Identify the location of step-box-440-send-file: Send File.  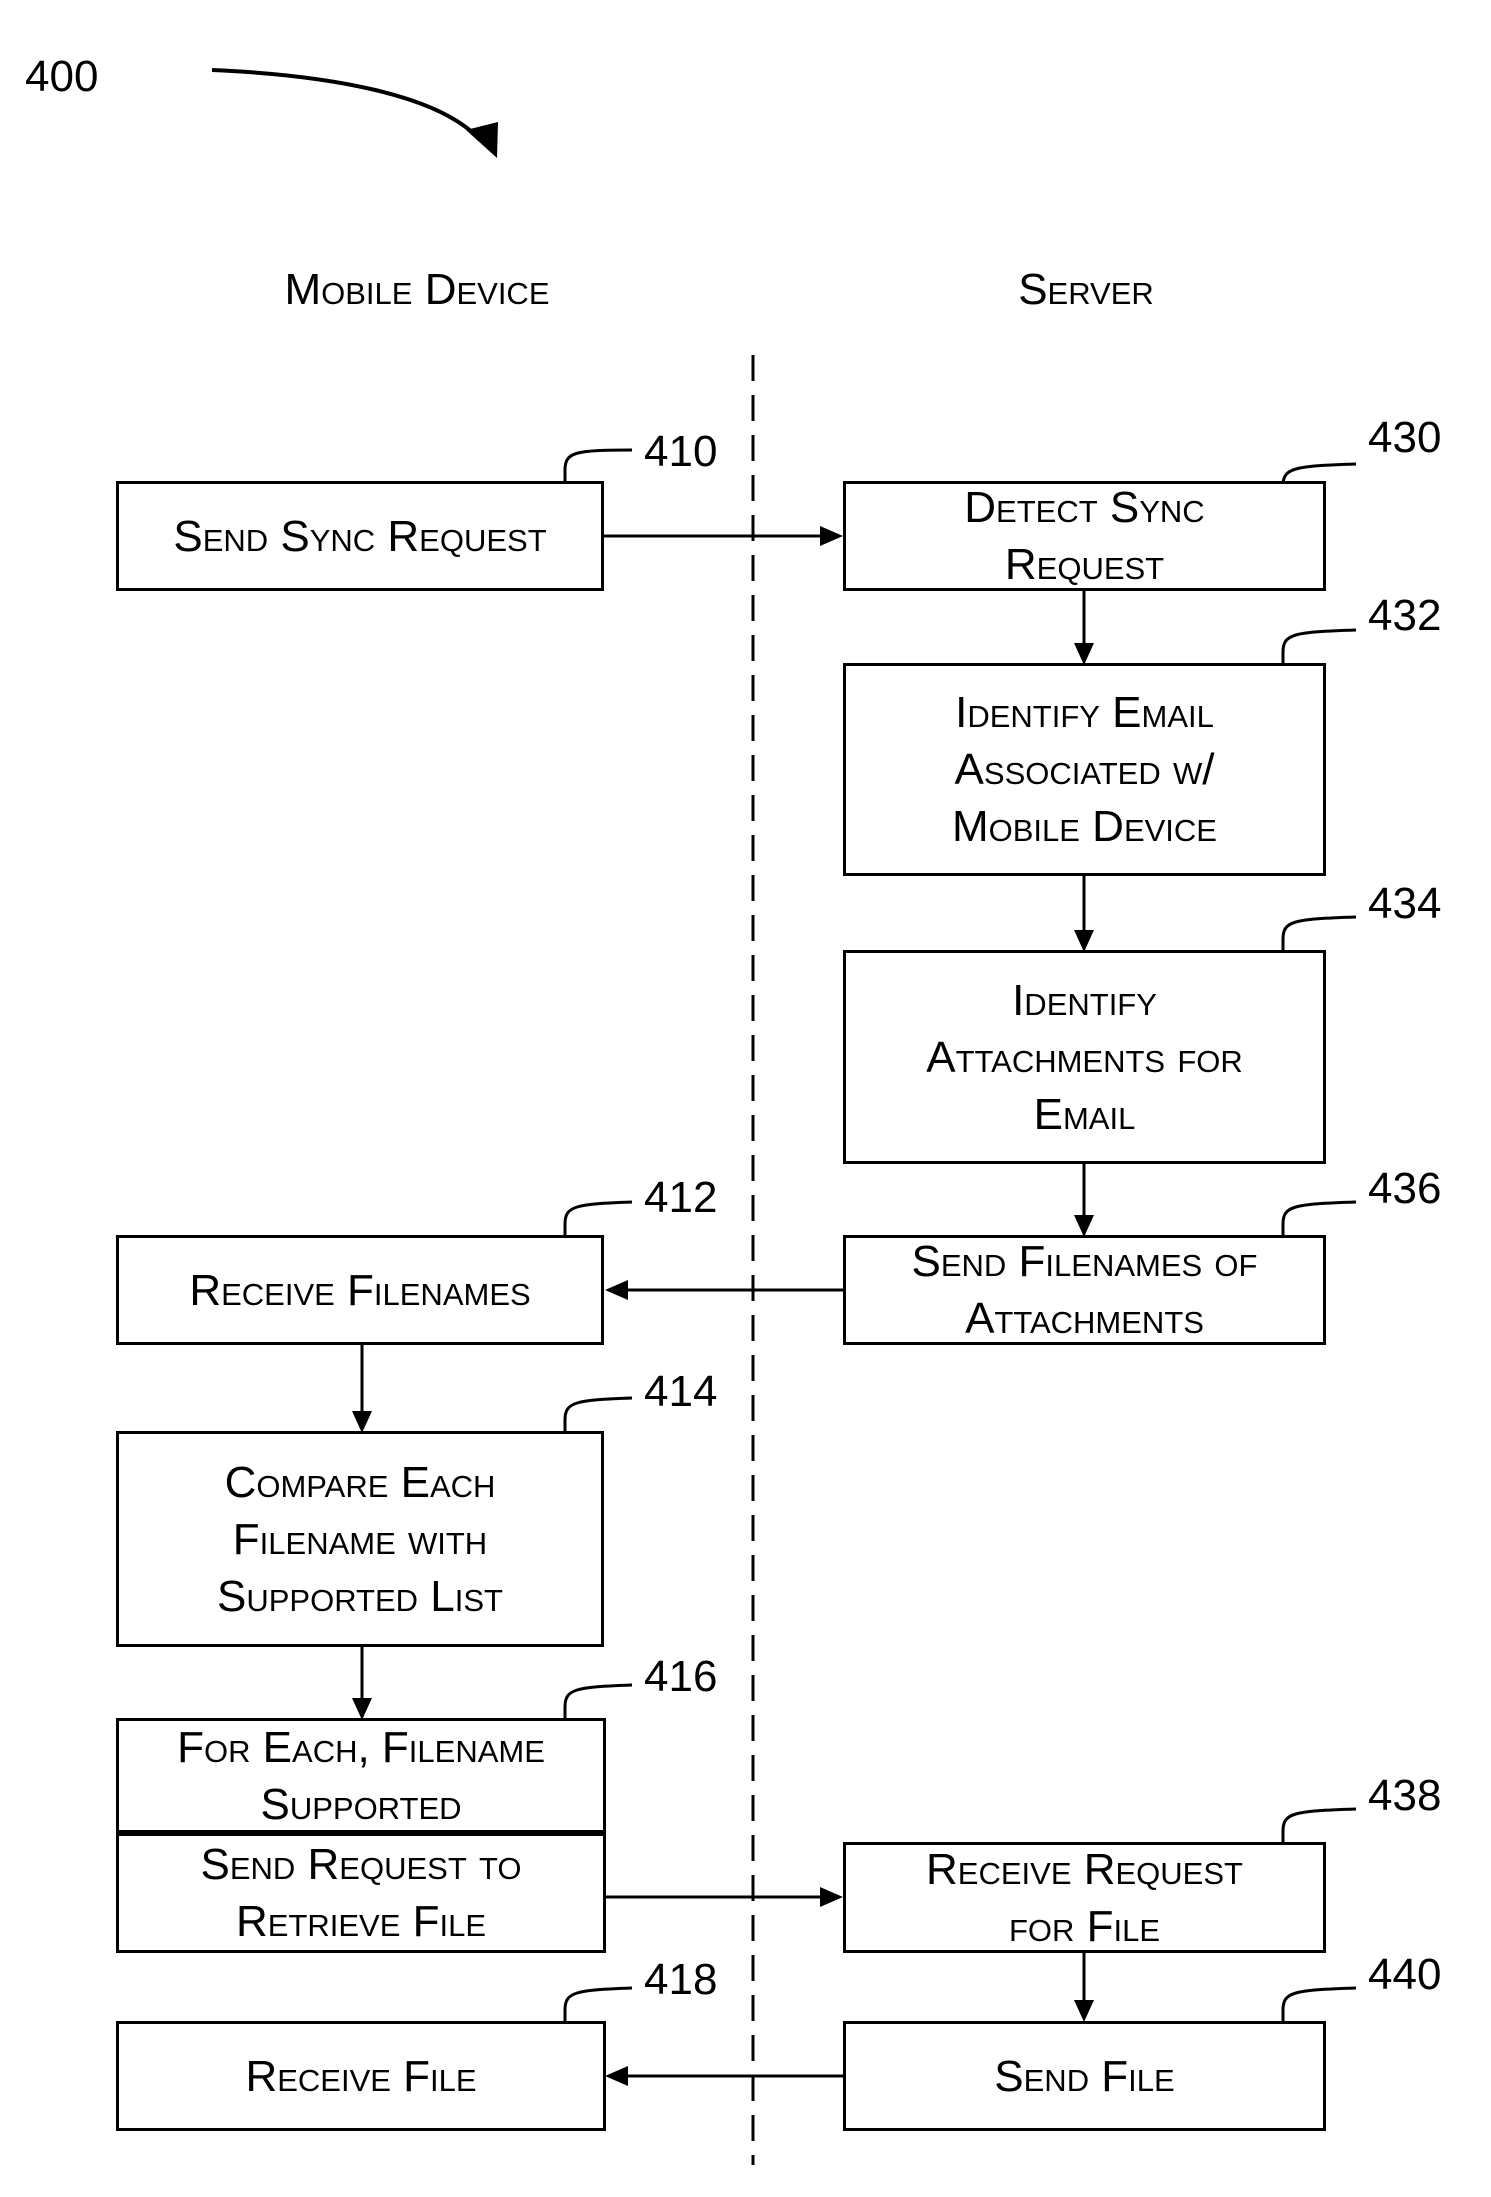
(1084, 2076).